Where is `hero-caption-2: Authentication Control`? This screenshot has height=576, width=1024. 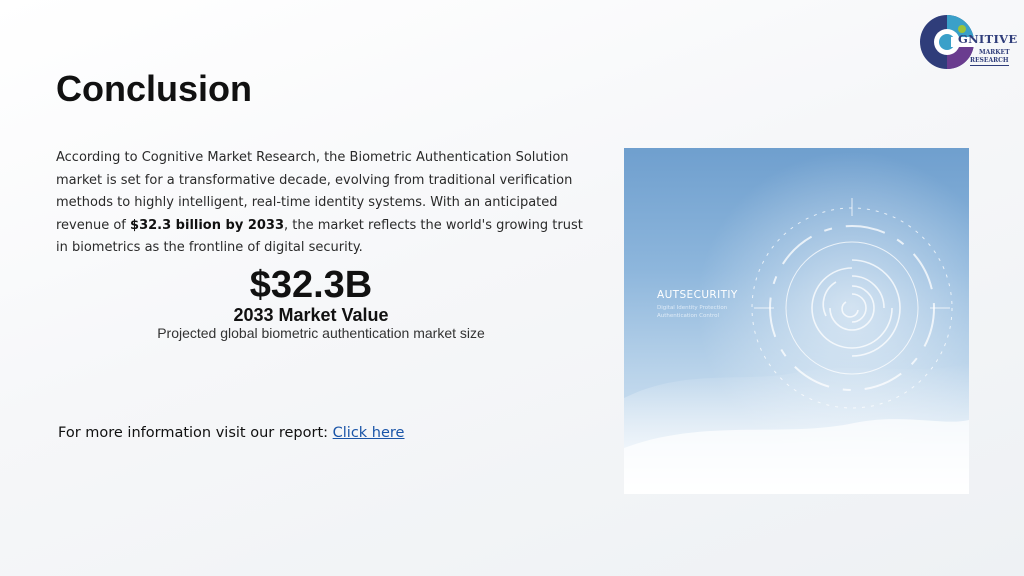
hero-caption-2: Authentication Control is located at coordinates (688, 316).